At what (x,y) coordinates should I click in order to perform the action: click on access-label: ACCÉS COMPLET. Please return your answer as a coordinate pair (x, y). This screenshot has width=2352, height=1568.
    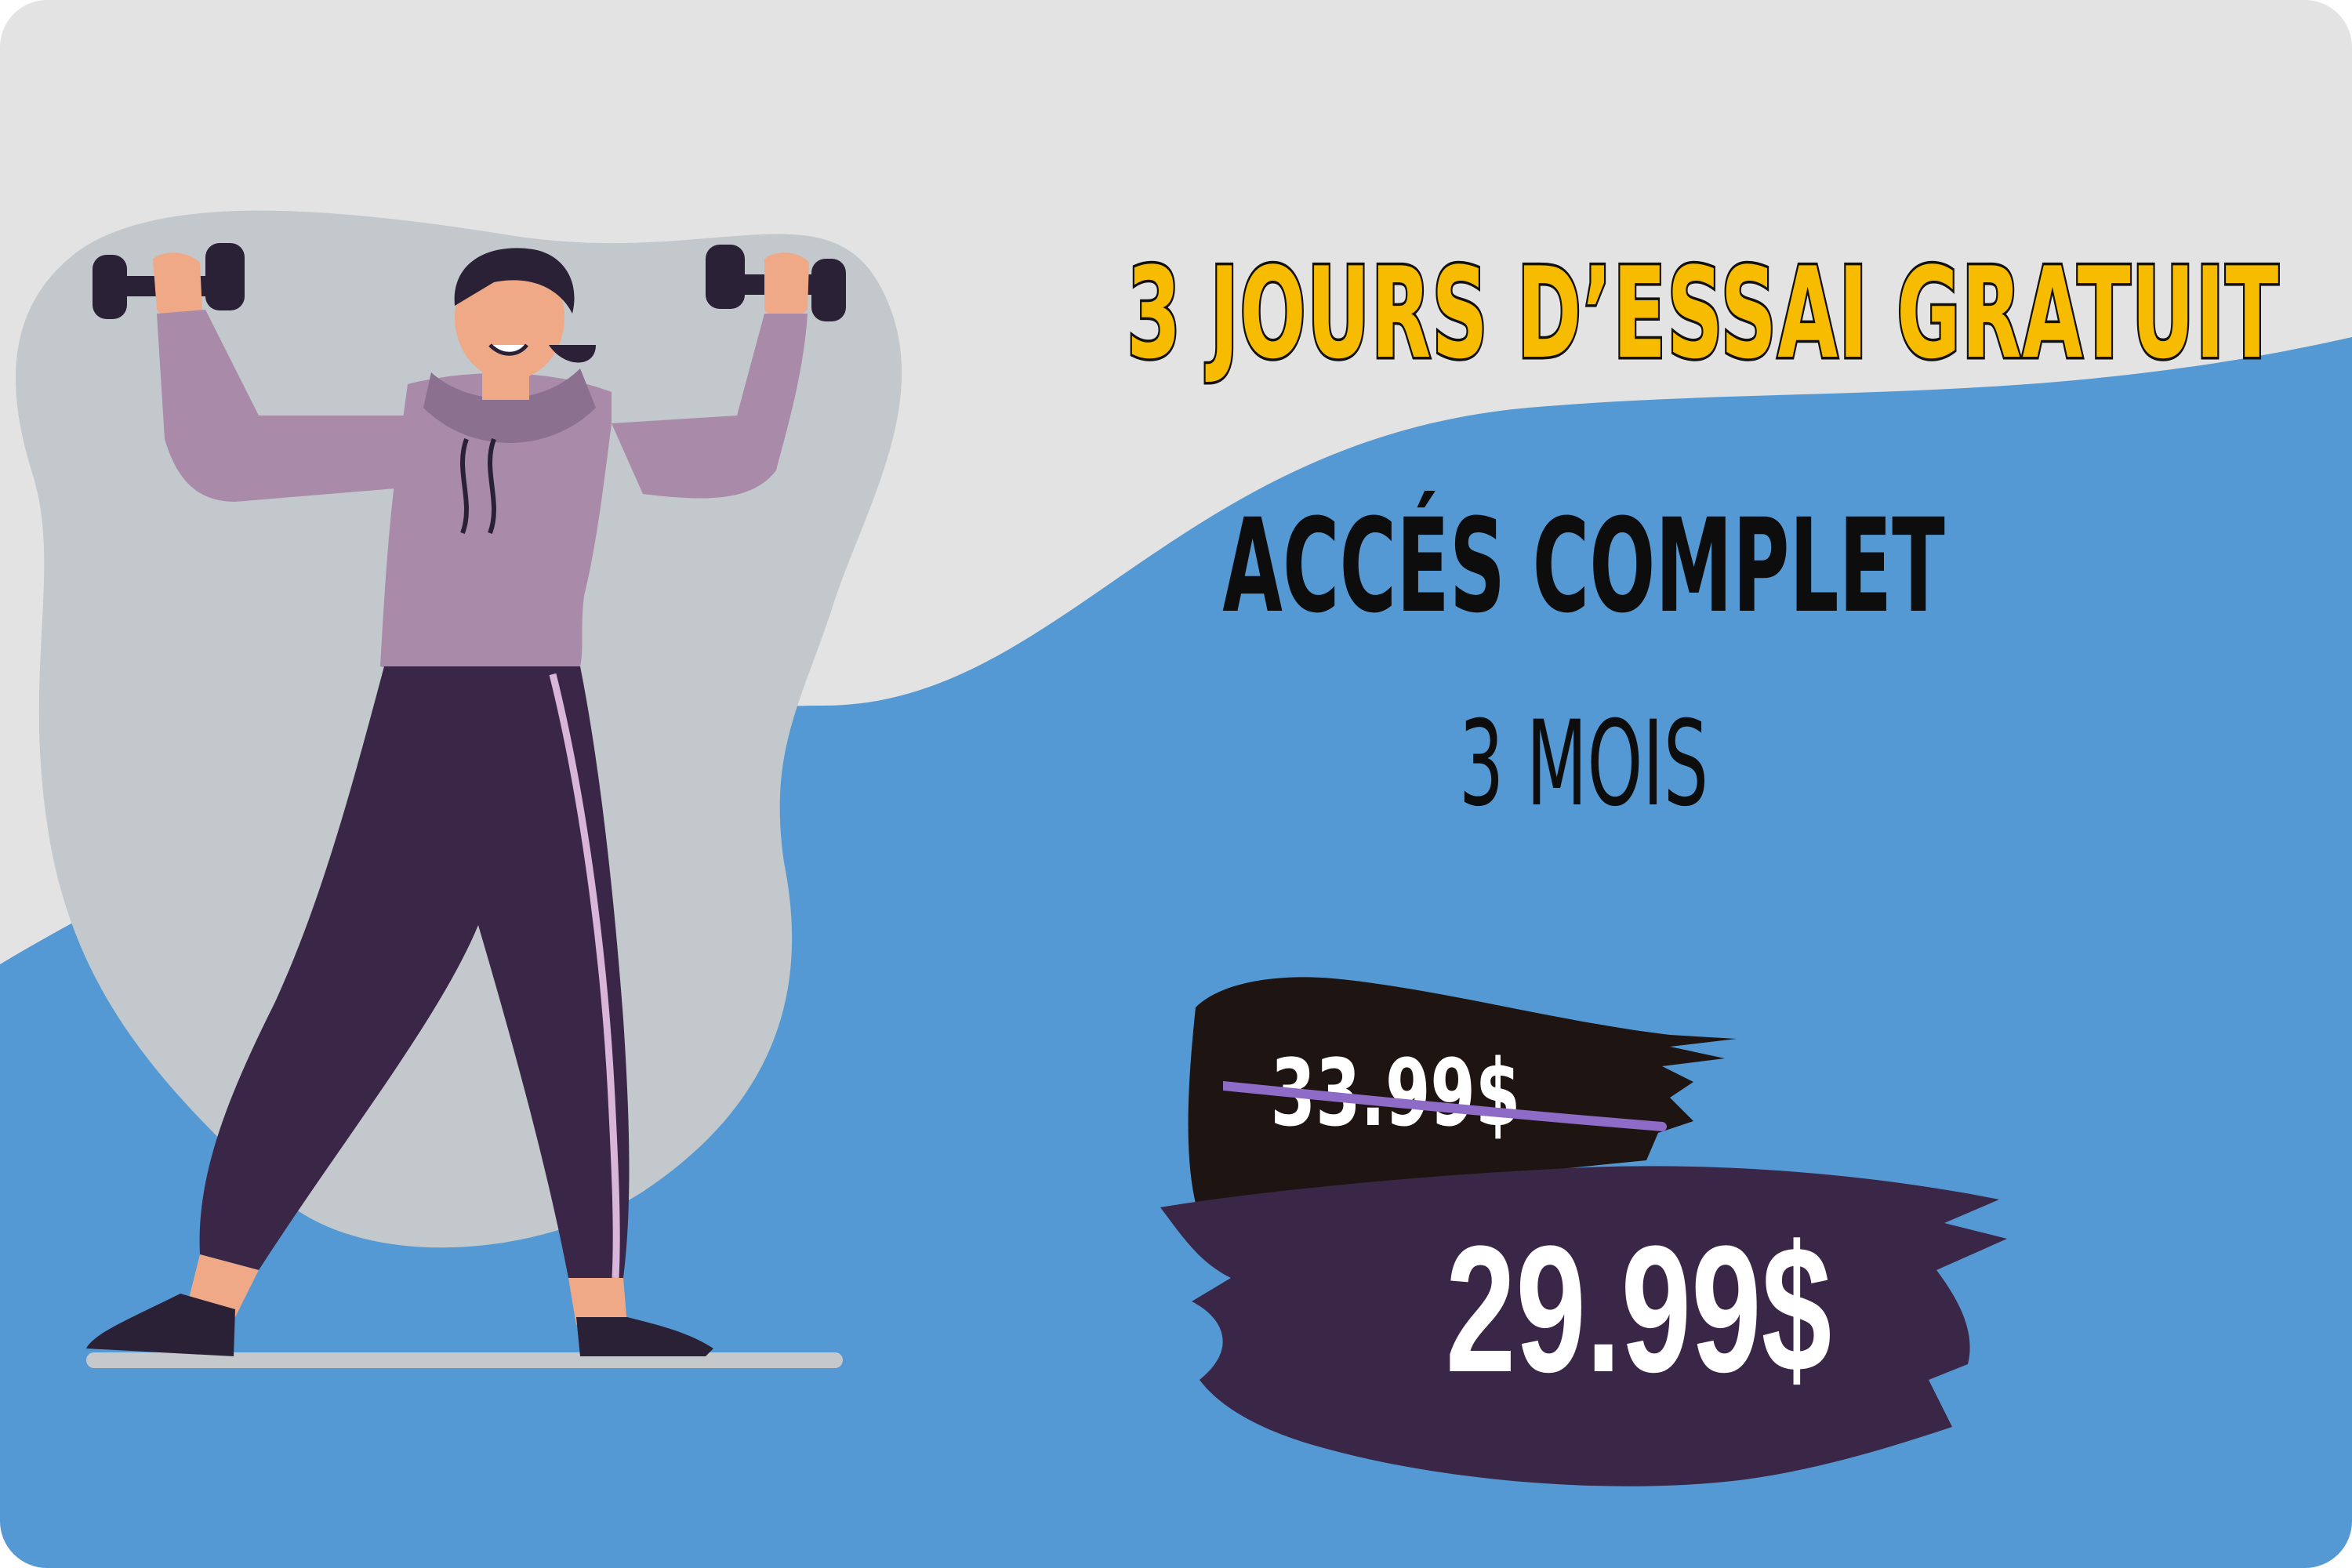
    Looking at the image, I should click on (1583, 566).